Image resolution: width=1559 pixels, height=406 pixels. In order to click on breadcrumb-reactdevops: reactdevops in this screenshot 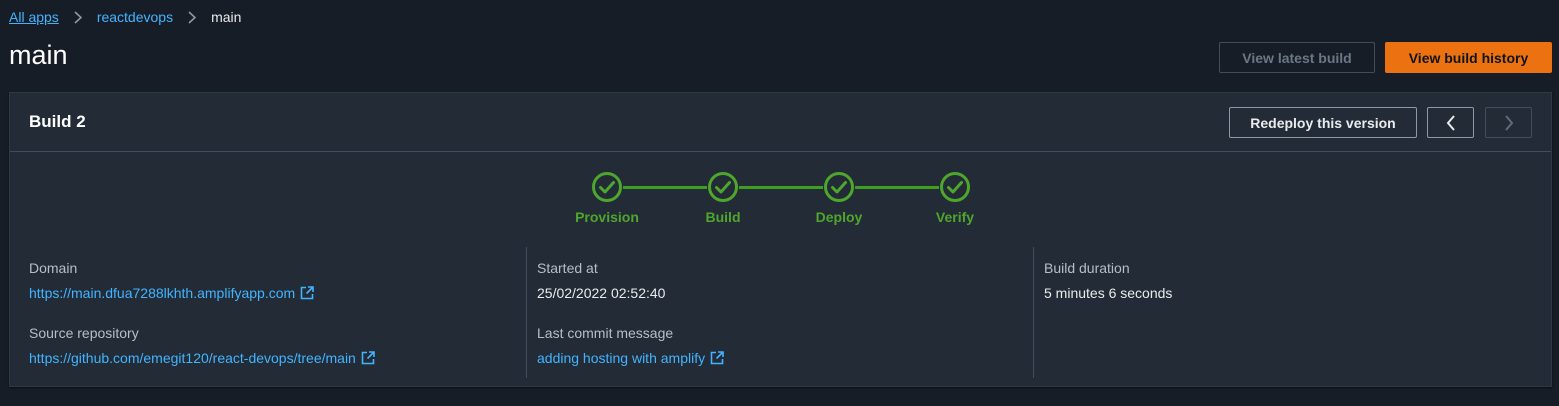, I will do `click(135, 17)`.